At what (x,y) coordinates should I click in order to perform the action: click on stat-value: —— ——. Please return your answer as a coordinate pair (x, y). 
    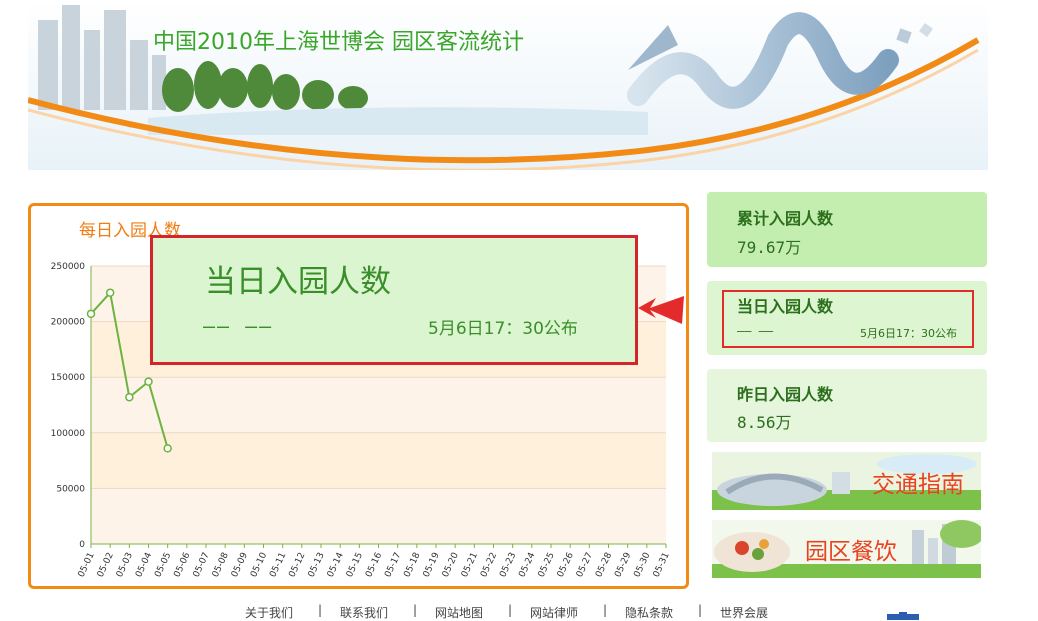
    Looking at the image, I should click on (755, 331).